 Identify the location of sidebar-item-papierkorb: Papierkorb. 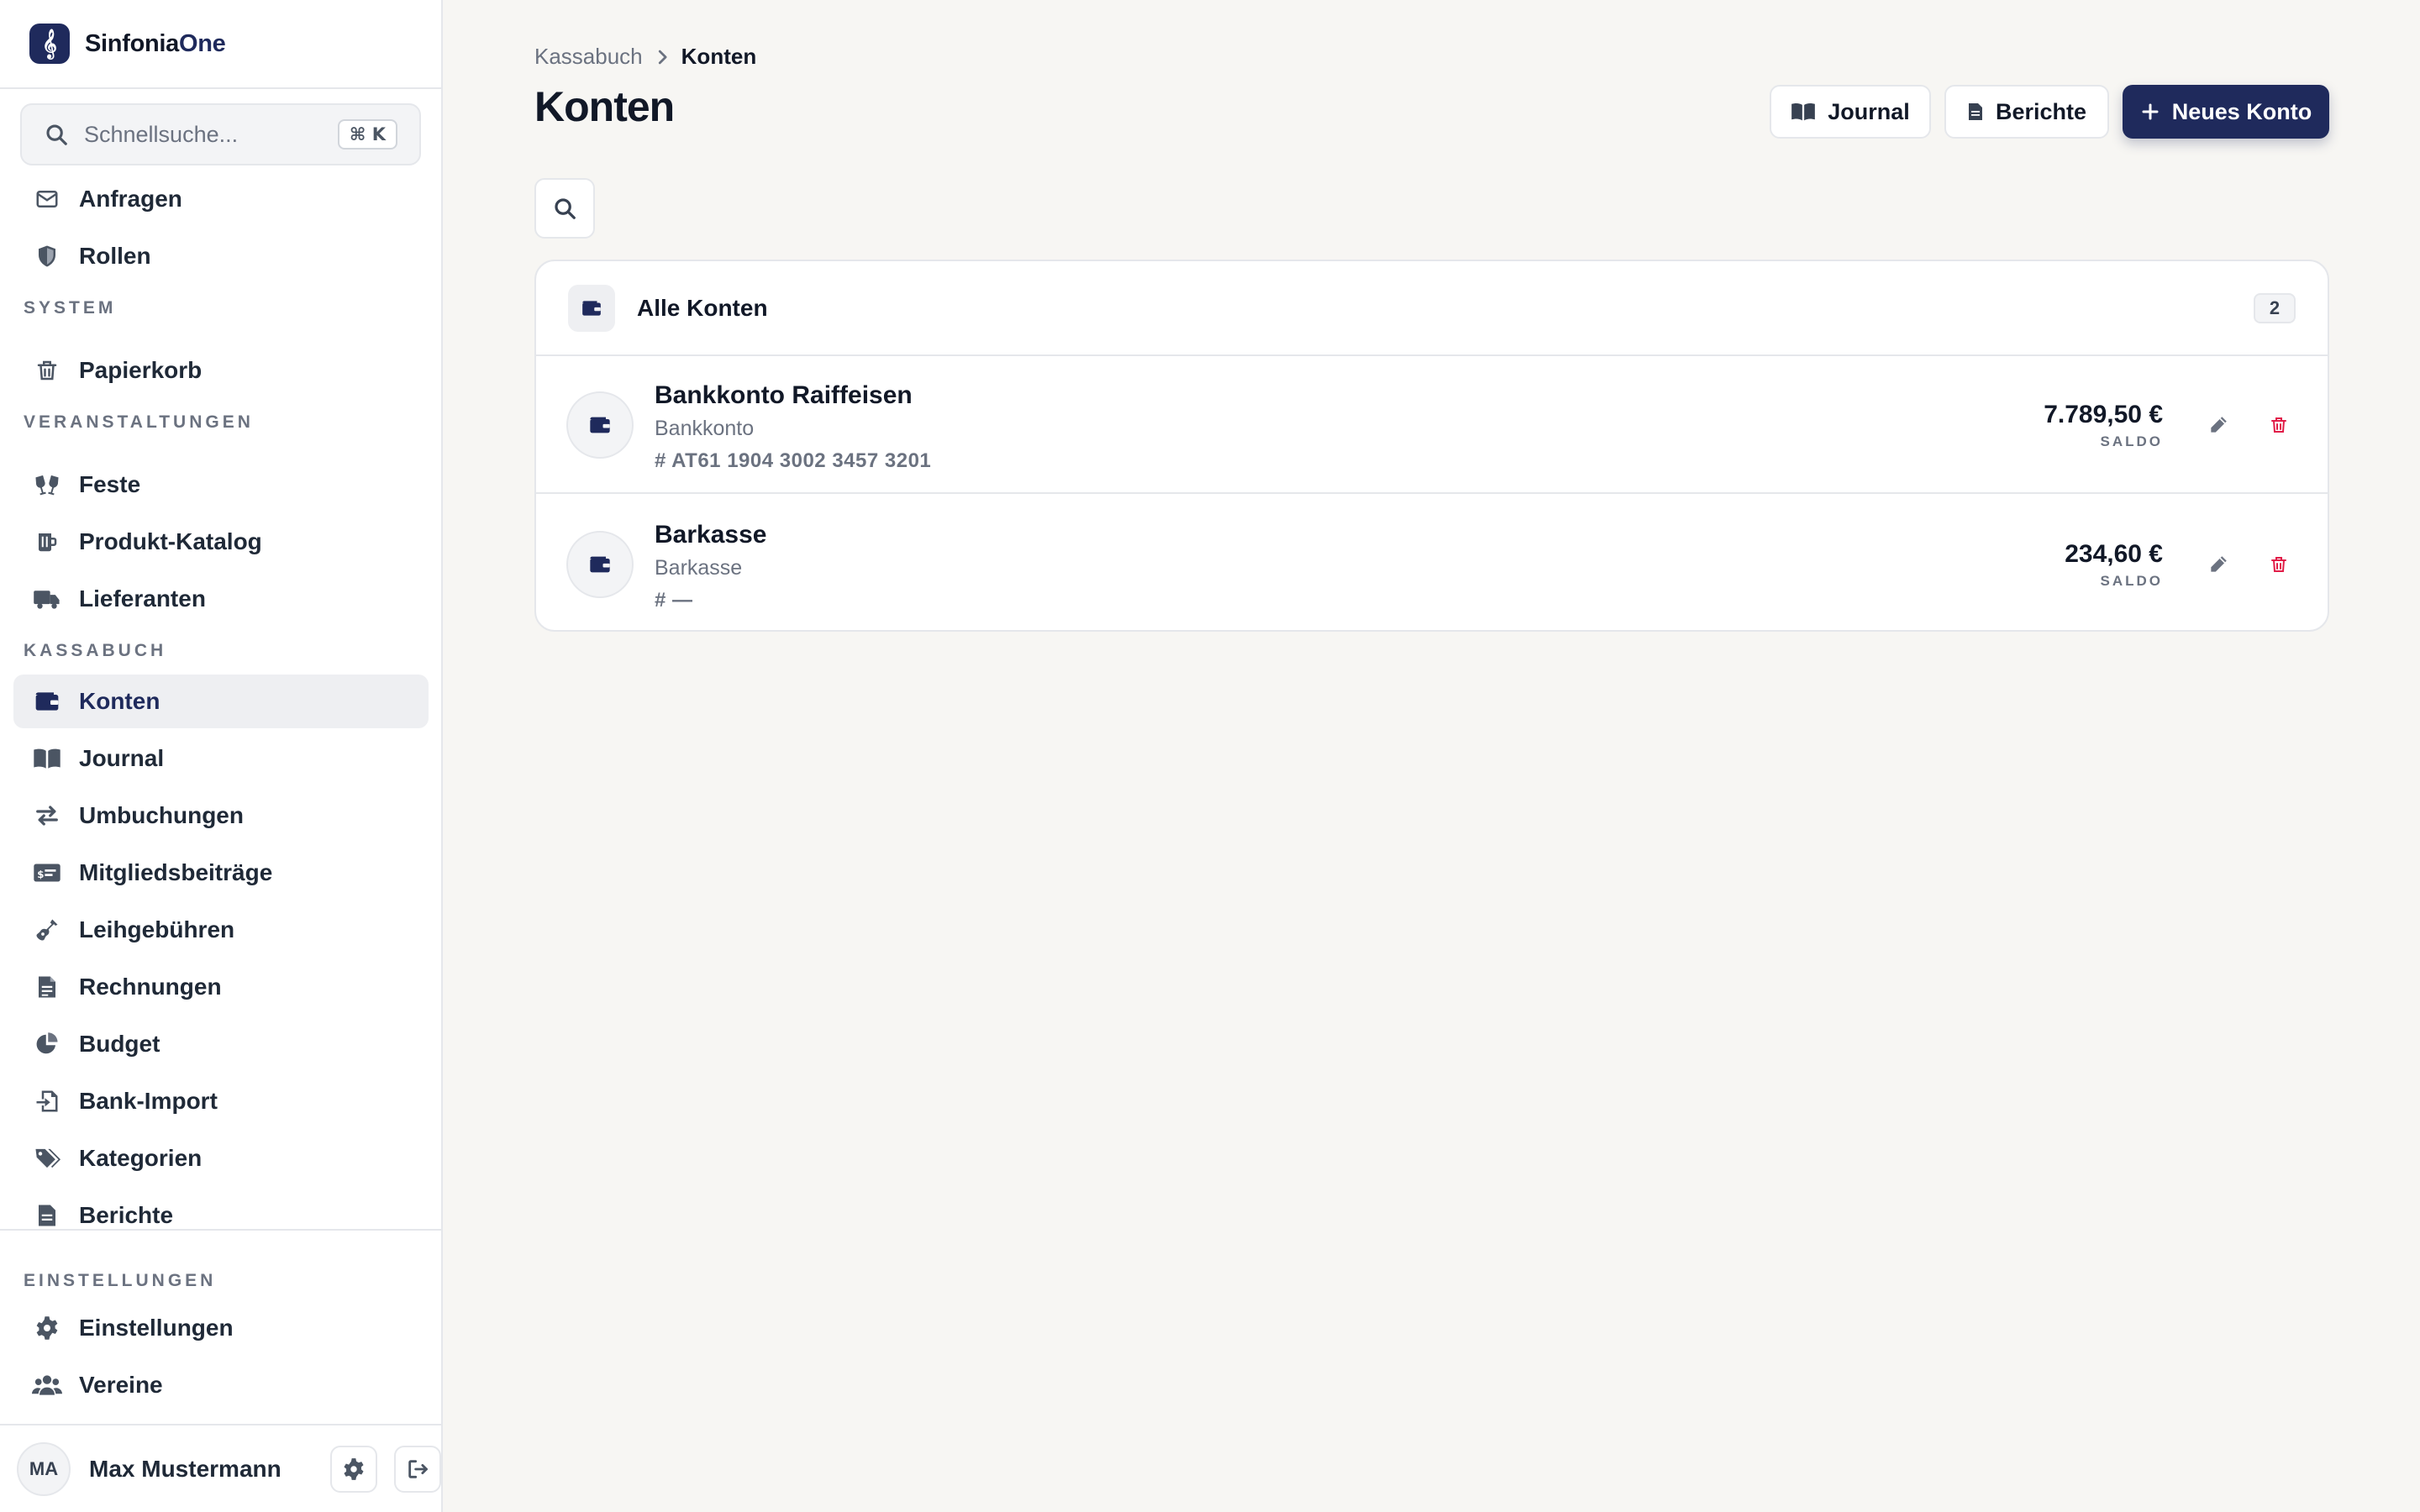
(221, 370).